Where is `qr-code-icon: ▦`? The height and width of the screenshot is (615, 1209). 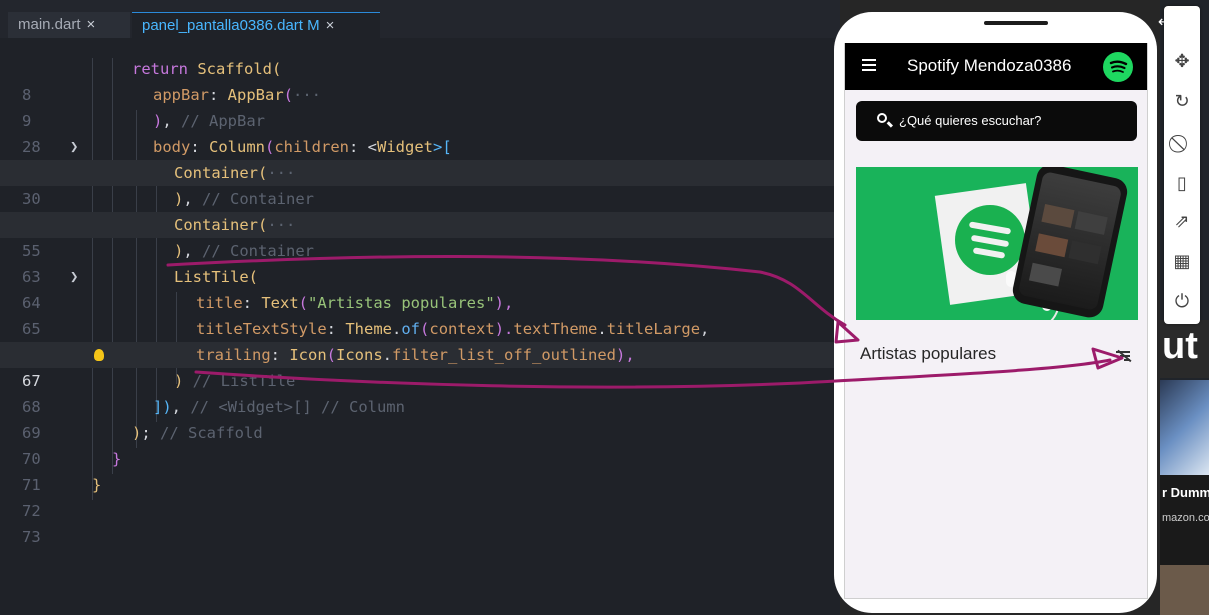
qr-code-icon: ▦ is located at coordinates (1182, 262).